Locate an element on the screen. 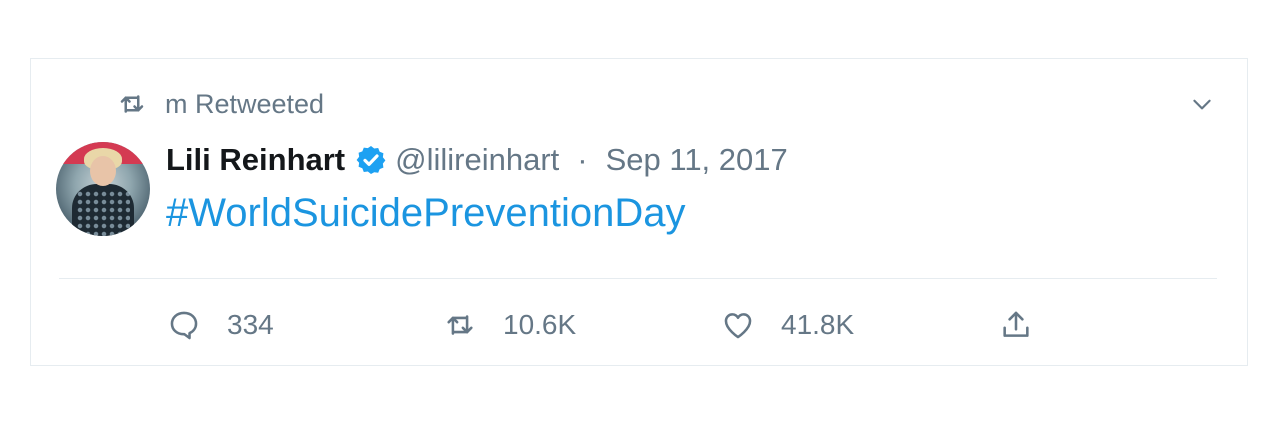  heart-icon is located at coordinates (738, 326).